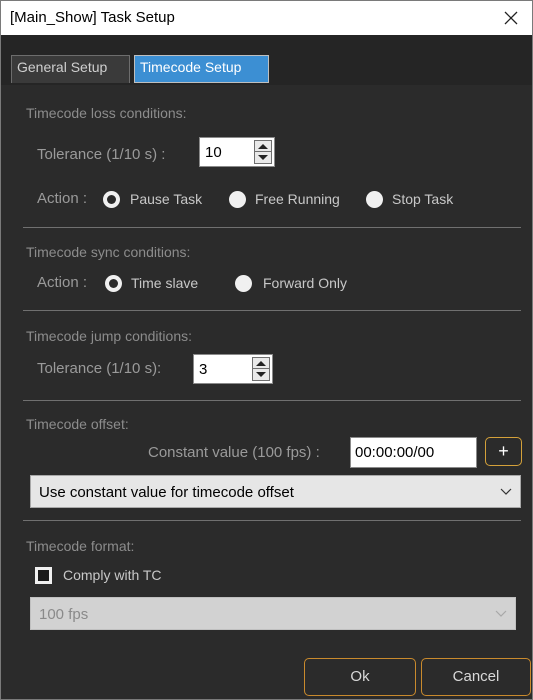 The image size is (533, 700). Describe the element at coordinates (77, 424) in the screenshot. I see `offset-section-title: Timecode offset:` at that location.